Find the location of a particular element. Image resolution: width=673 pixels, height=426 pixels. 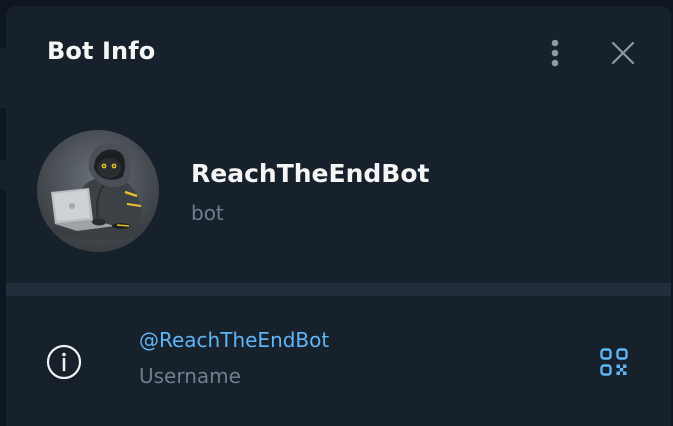

username-label: Username is located at coordinates (190, 376).